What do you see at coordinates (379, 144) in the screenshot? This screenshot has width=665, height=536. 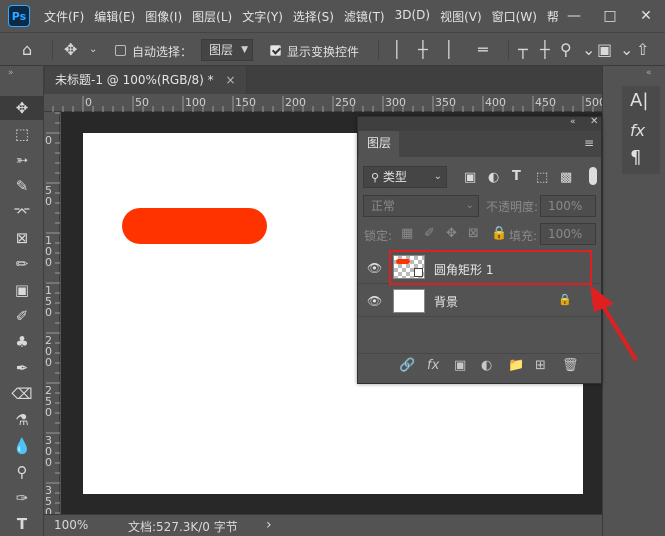 I see `tab-layers: 图层` at bounding box center [379, 144].